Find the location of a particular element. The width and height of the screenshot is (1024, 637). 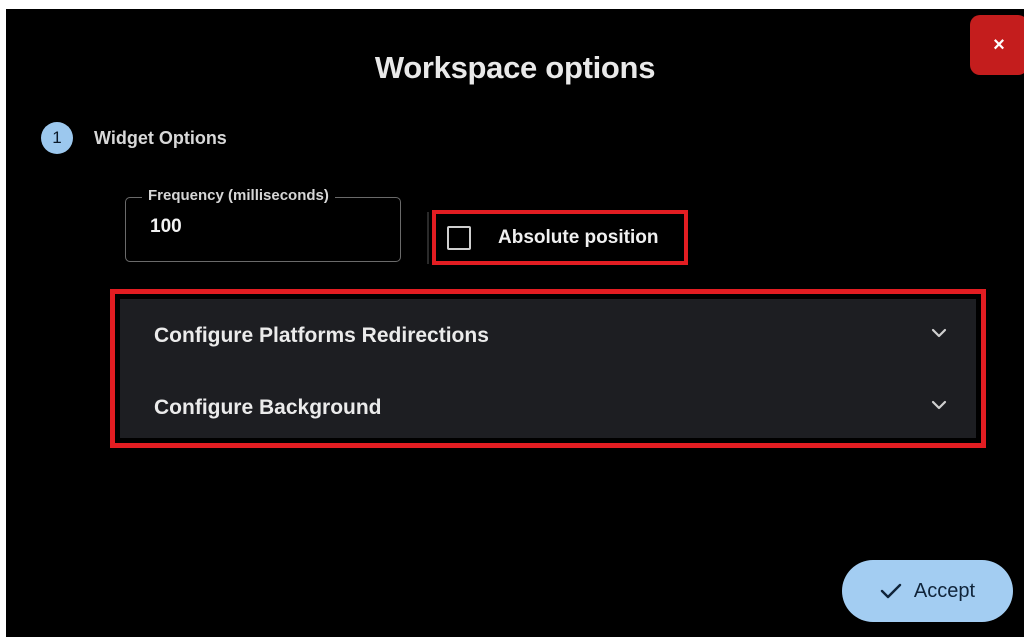

frequency-input: 100 is located at coordinates (166, 227).